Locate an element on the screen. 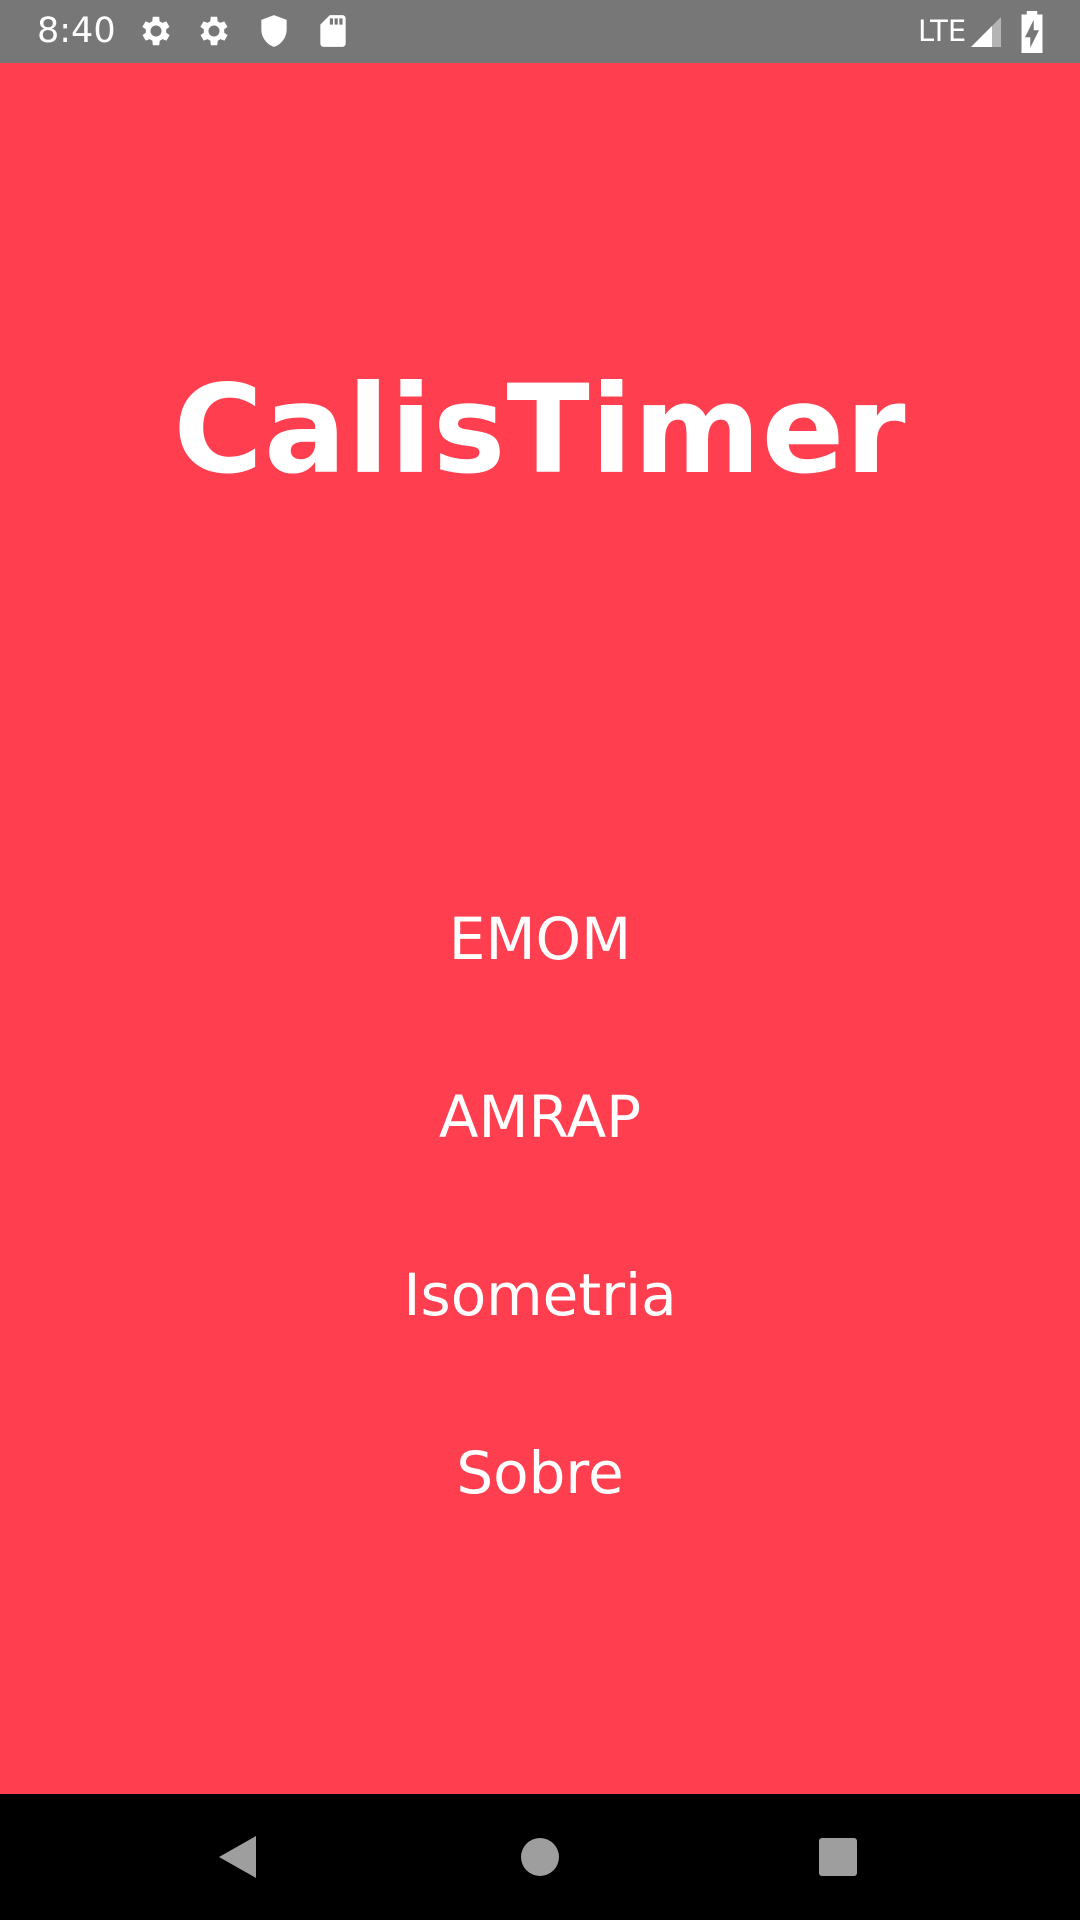  menu-item-isometria: Isometria is located at coordinates (540, 1340).